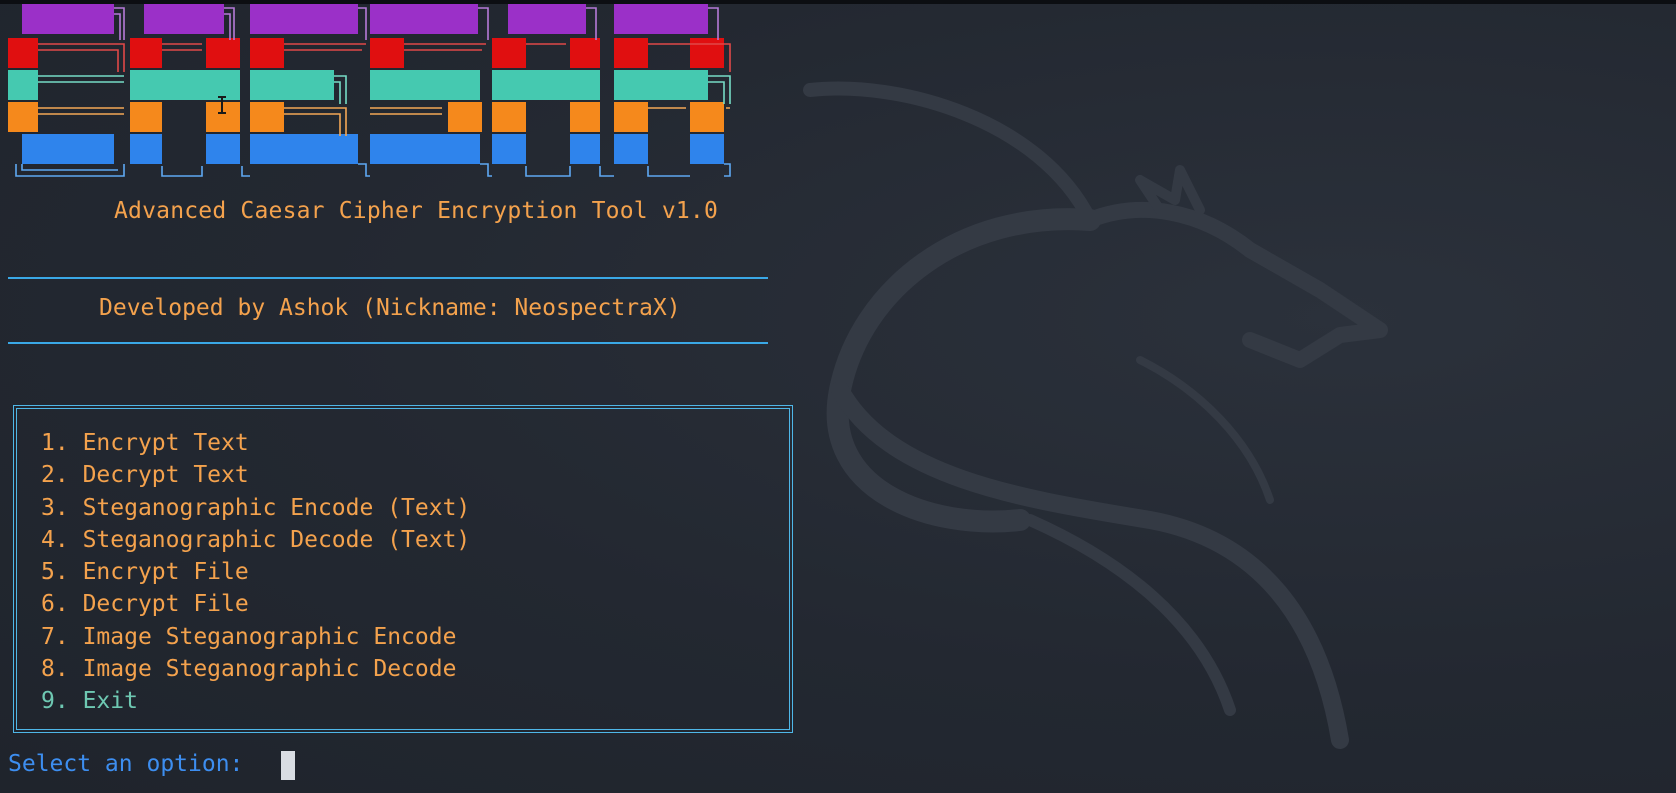 This screenshot has width=1676, height=793. Describe the element at coordinates (369, 90) in the screenshot. I see `banner-ascii-art` at that location.